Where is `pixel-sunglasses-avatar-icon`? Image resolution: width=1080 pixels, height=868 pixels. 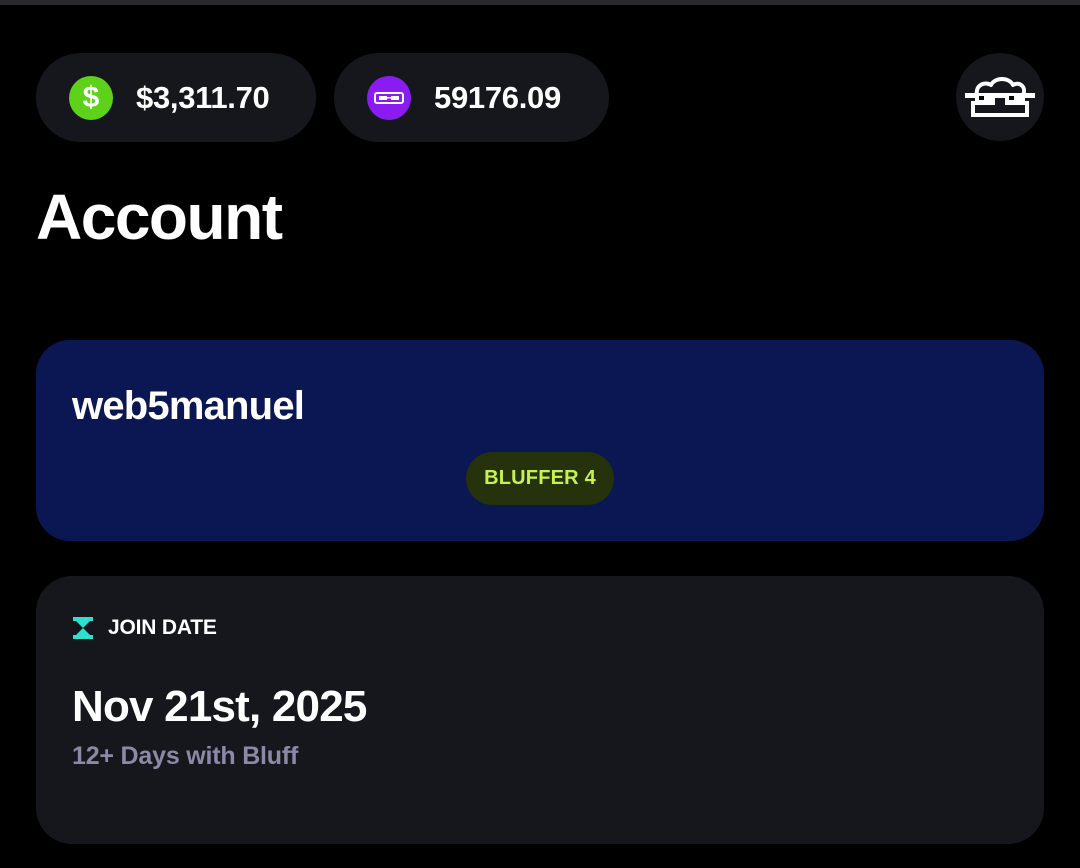
pixel-sunglasses-avatar-icon is located at coordinates (1000, 97).